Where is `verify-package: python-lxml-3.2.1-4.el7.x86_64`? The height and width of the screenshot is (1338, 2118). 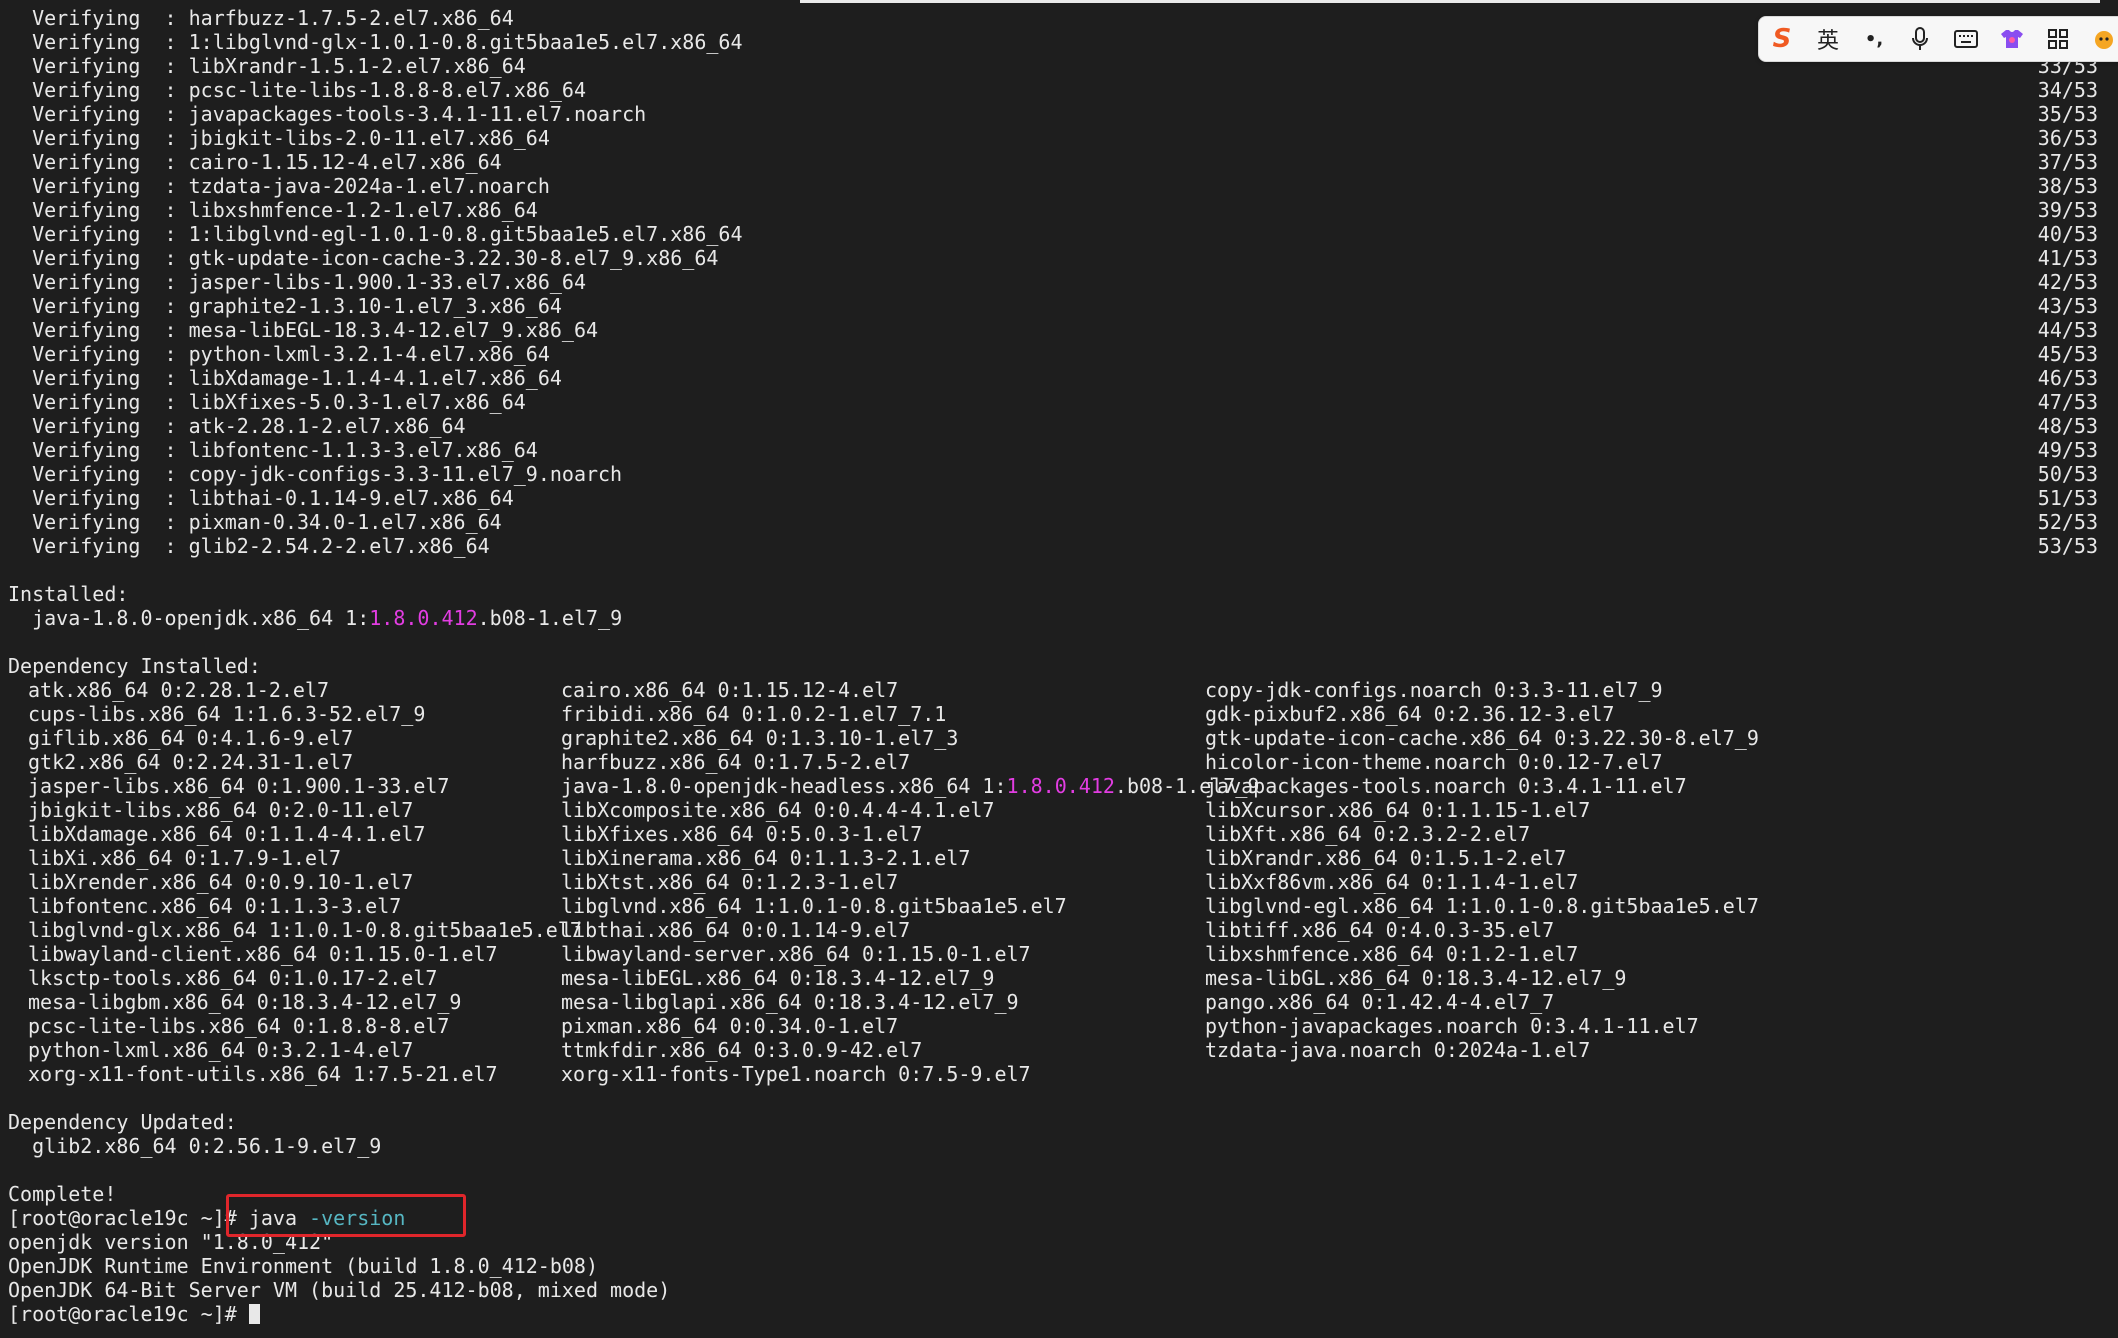
verify-package: python-lxml-3.2.1-4.el7.x86_64 is located at coordinates (369, 354).